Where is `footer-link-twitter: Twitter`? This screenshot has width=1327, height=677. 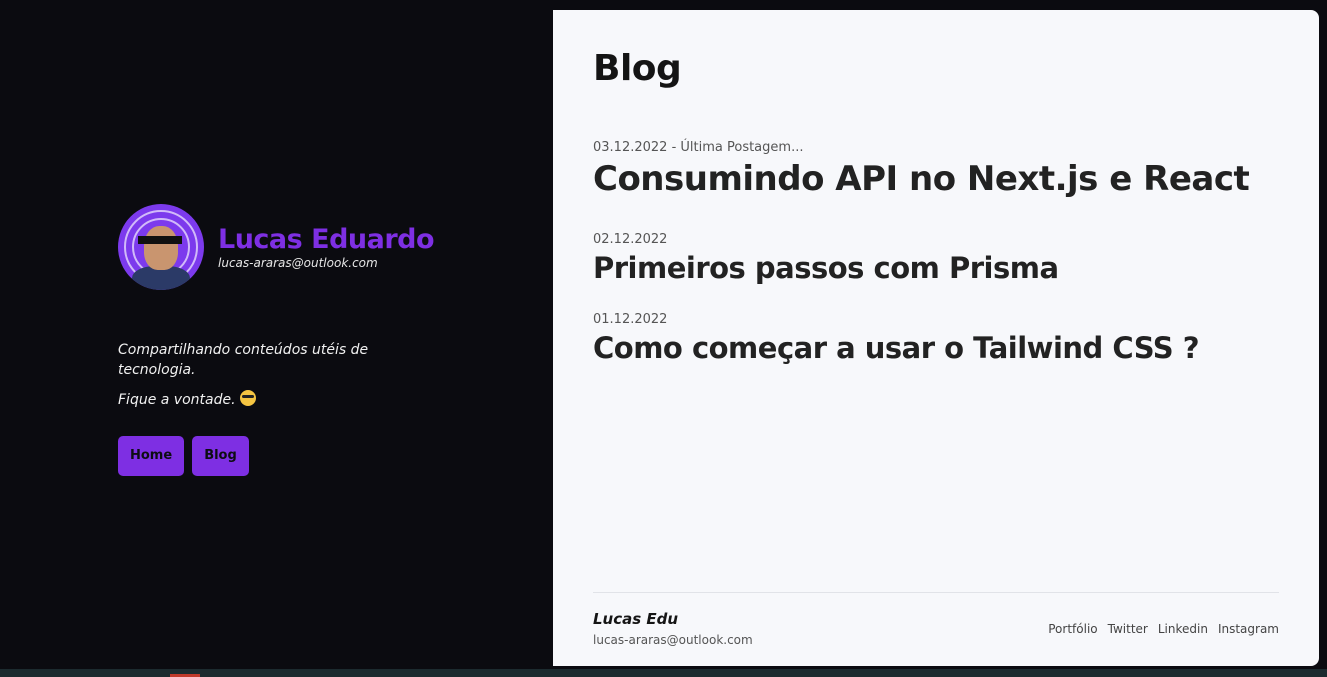 footer-link-twitter: Twitter is located at coordinates (1128, 629).